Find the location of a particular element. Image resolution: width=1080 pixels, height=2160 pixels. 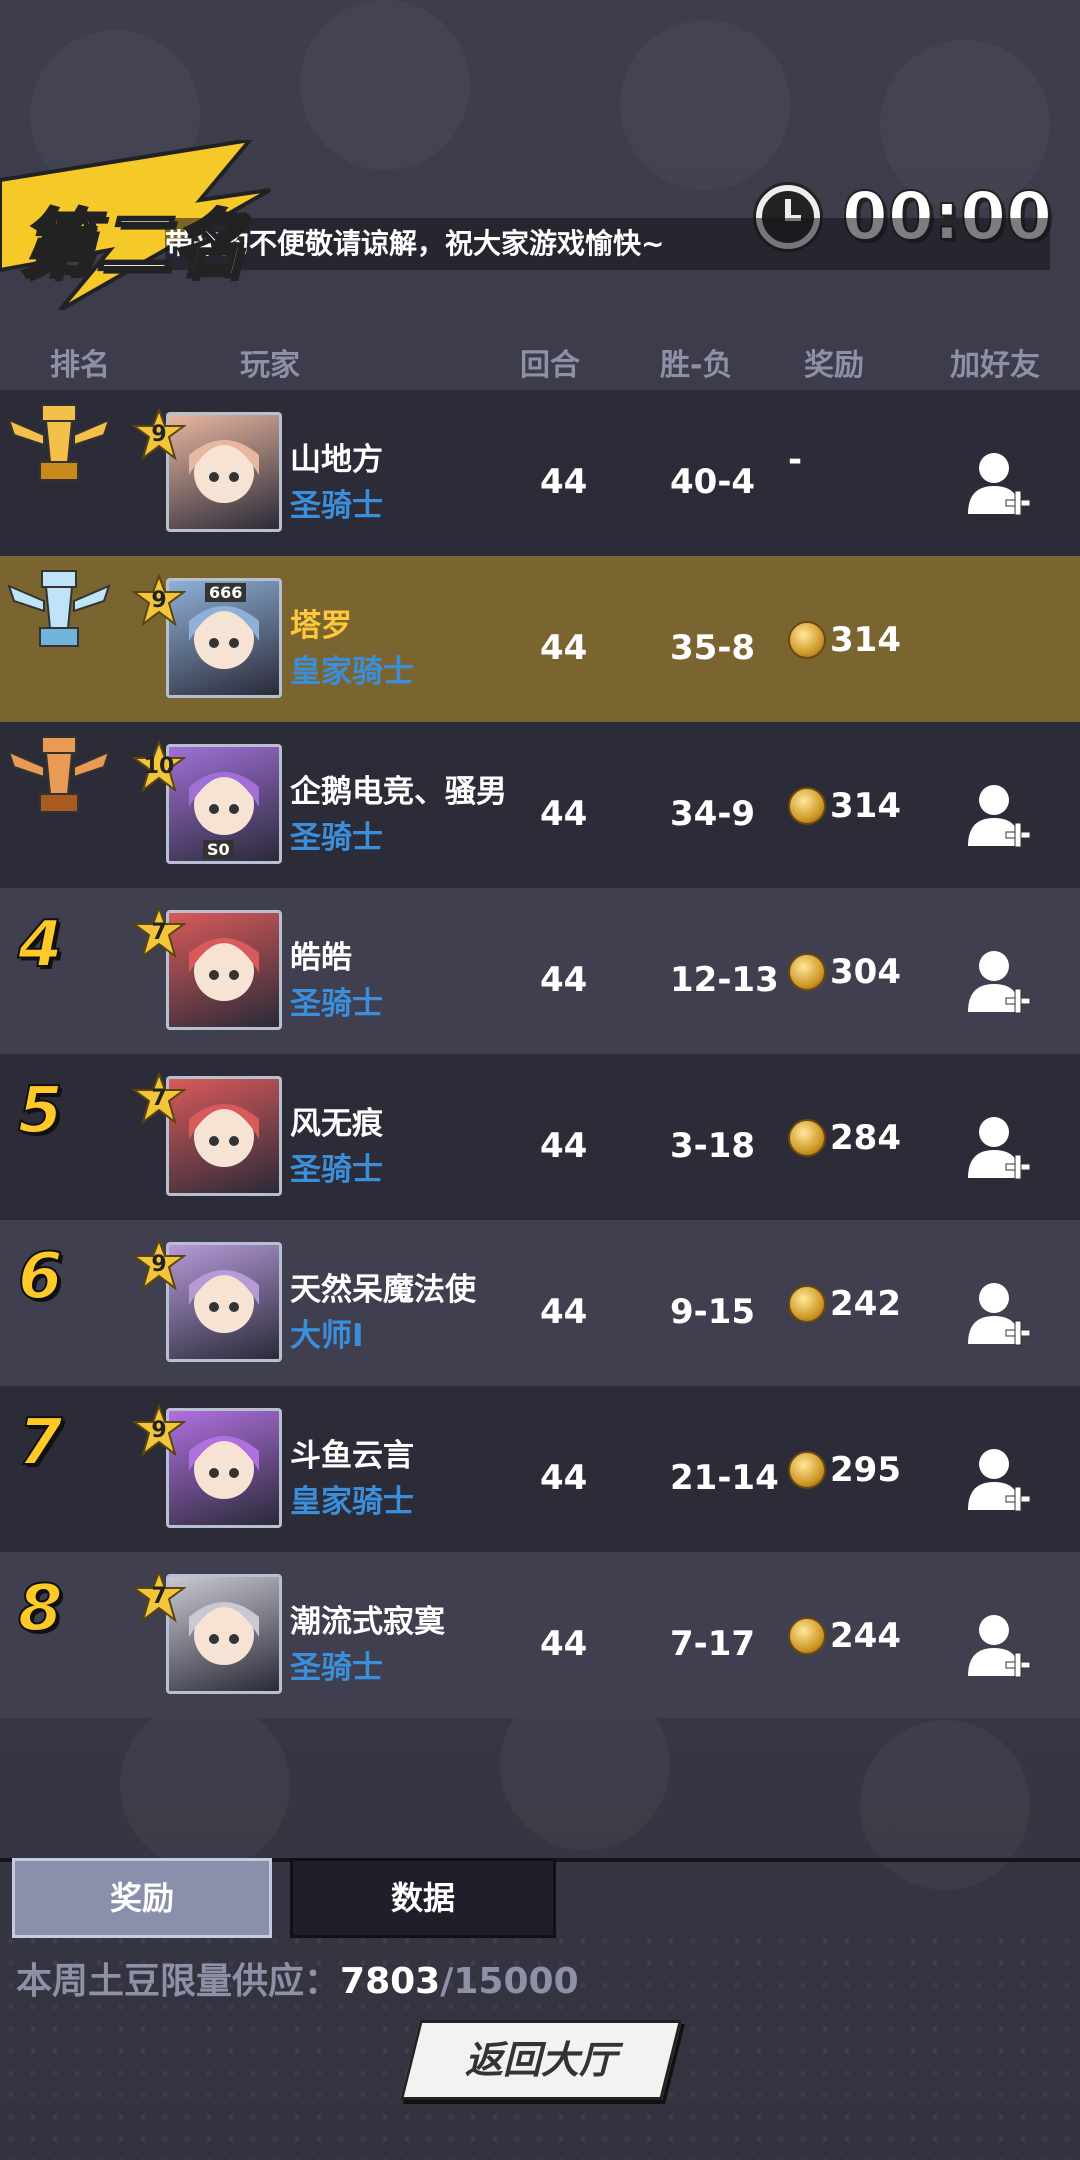

rank-number: 7 is located at coordinates (40, 1443).